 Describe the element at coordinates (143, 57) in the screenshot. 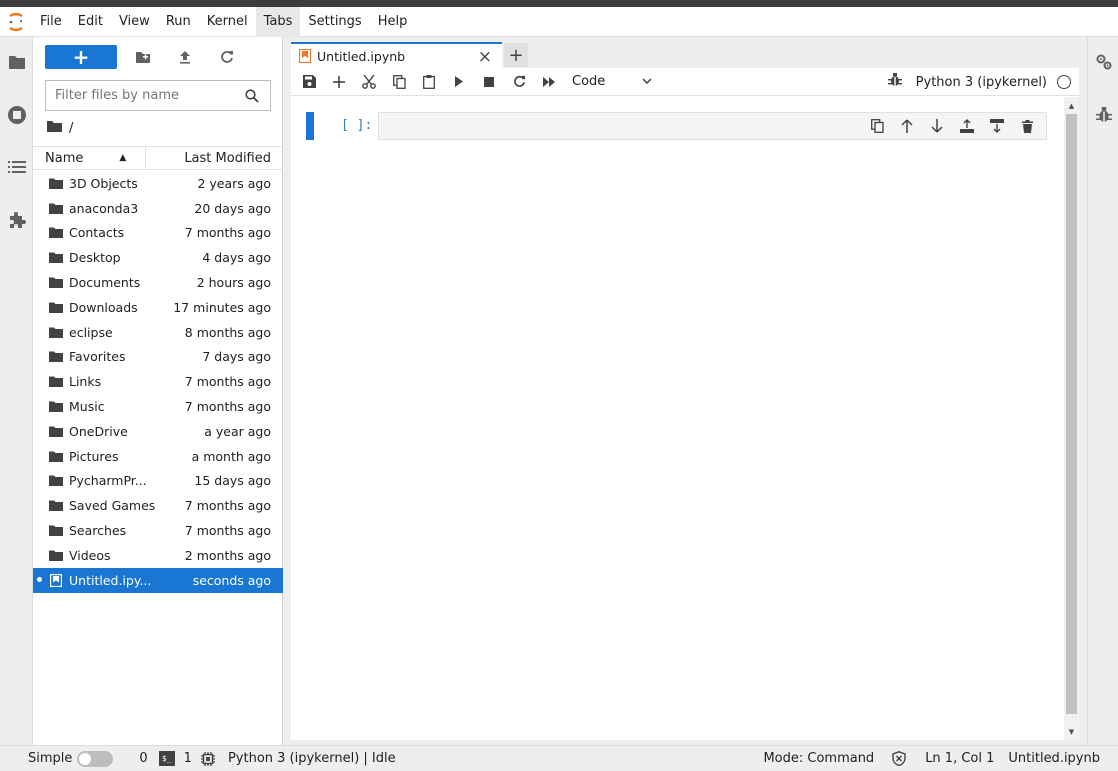

I see `new-folder-icon` at that location.